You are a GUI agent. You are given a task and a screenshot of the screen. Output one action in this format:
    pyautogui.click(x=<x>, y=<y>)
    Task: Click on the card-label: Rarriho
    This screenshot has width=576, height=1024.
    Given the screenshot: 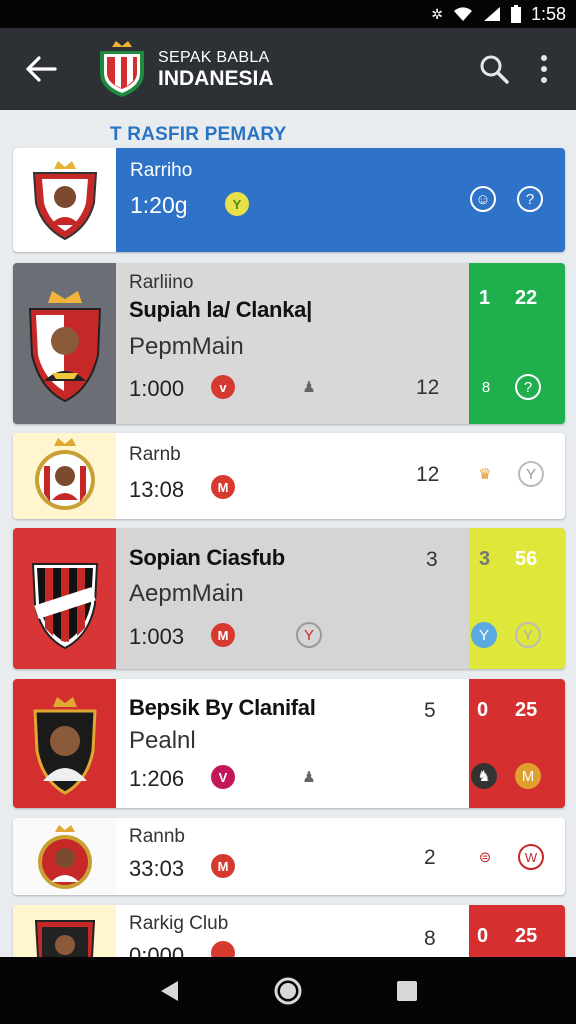 What is the action you would take?
    pyautogui.click(x=161, y=170)
    